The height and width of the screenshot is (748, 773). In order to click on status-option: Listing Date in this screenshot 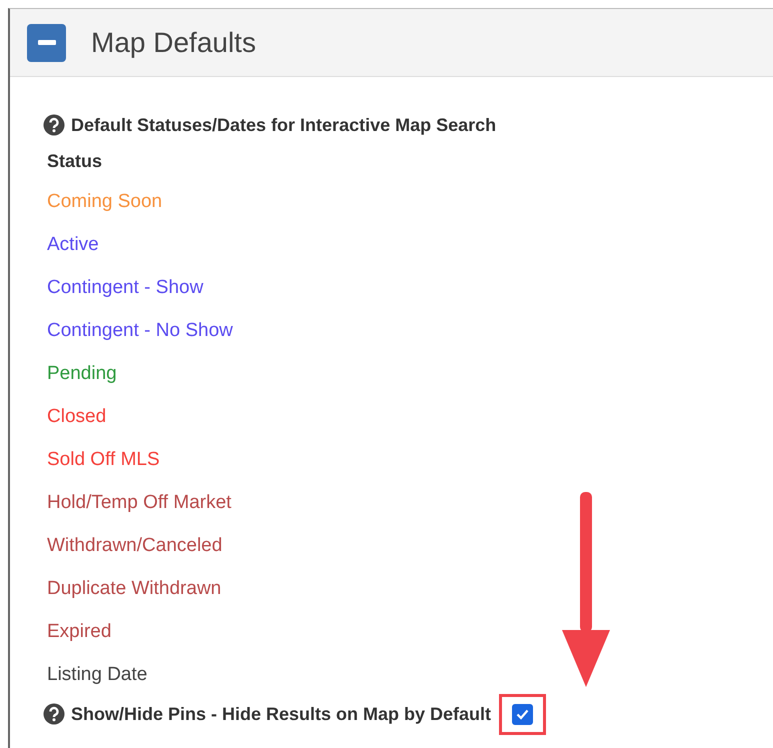, I will do `click(408, 674)`.